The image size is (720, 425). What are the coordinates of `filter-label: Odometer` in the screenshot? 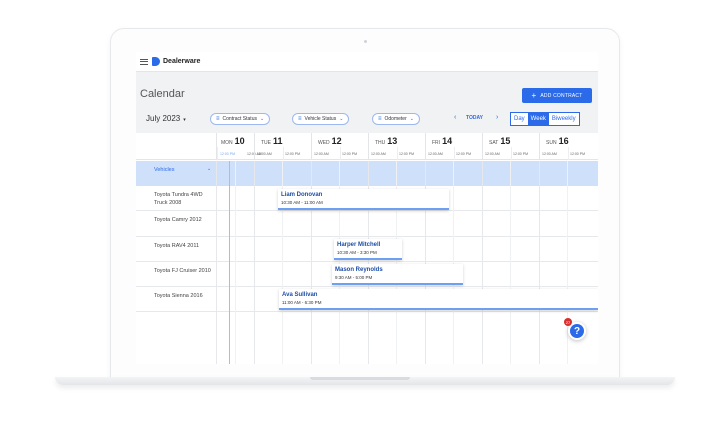 It's located at (395, 119).